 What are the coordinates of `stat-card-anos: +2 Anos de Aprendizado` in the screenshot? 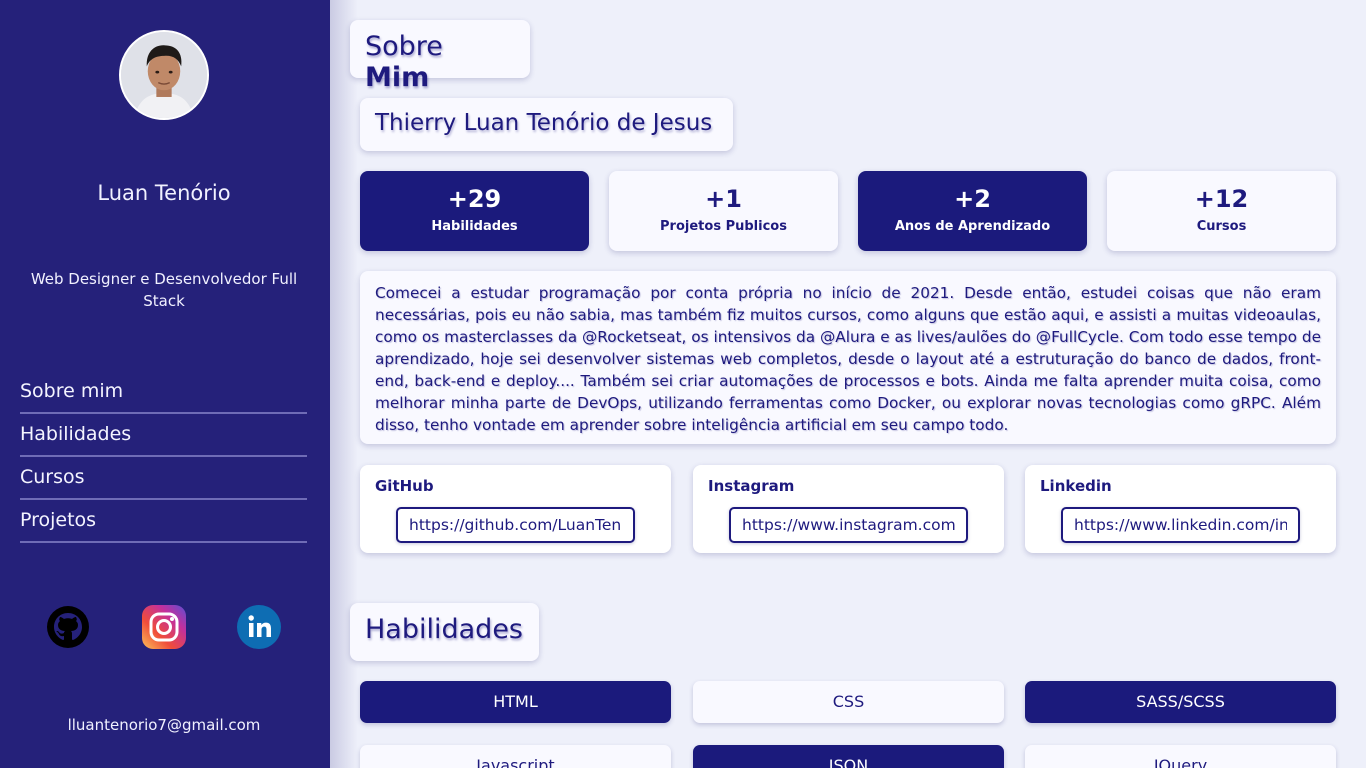 It's located at (972, 211).